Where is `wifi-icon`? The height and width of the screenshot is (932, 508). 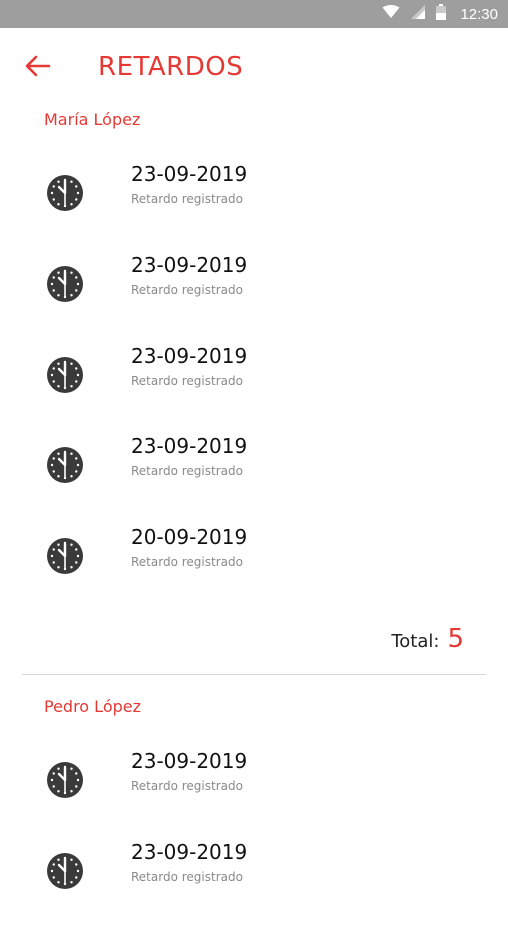
wifi-icon is located at coordinates (391, 14).